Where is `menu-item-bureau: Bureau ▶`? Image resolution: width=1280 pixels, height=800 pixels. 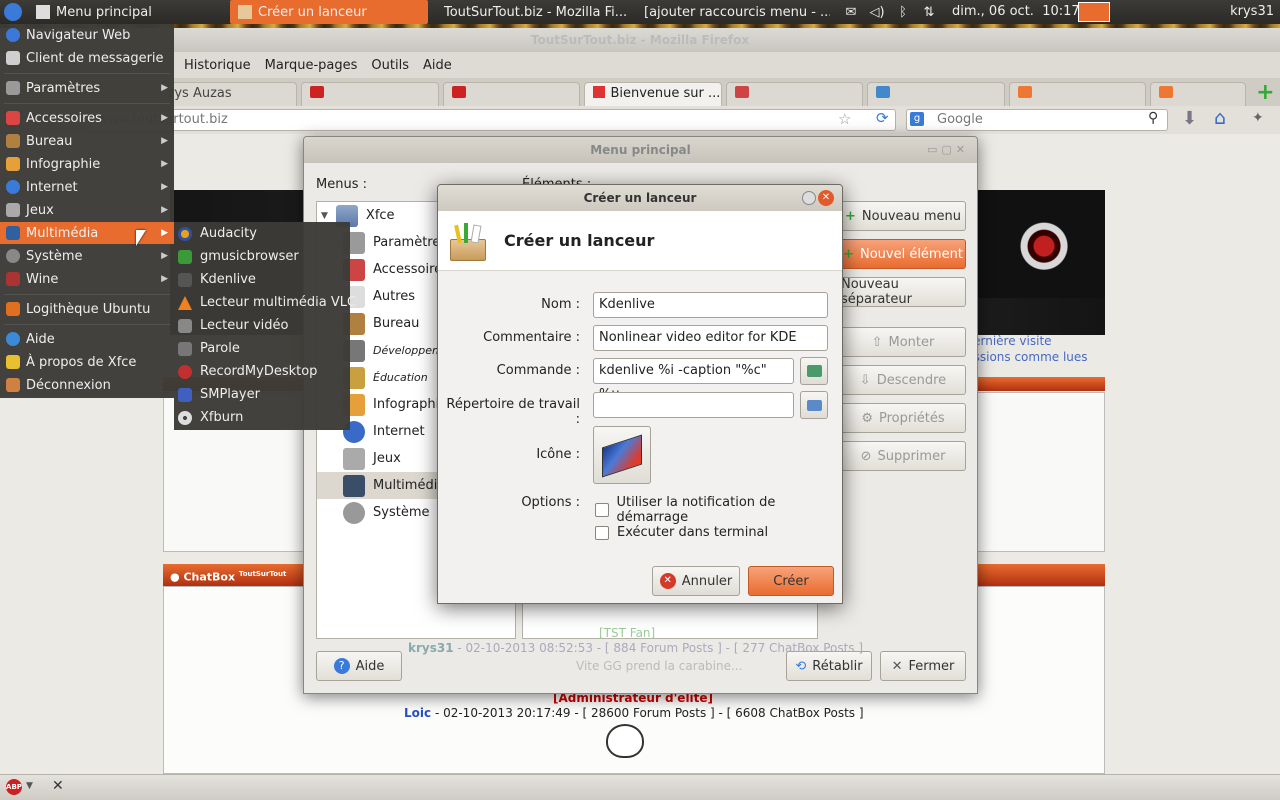
menu-item-bureau: Bureau ▶ is located at coordinates (87, 141).